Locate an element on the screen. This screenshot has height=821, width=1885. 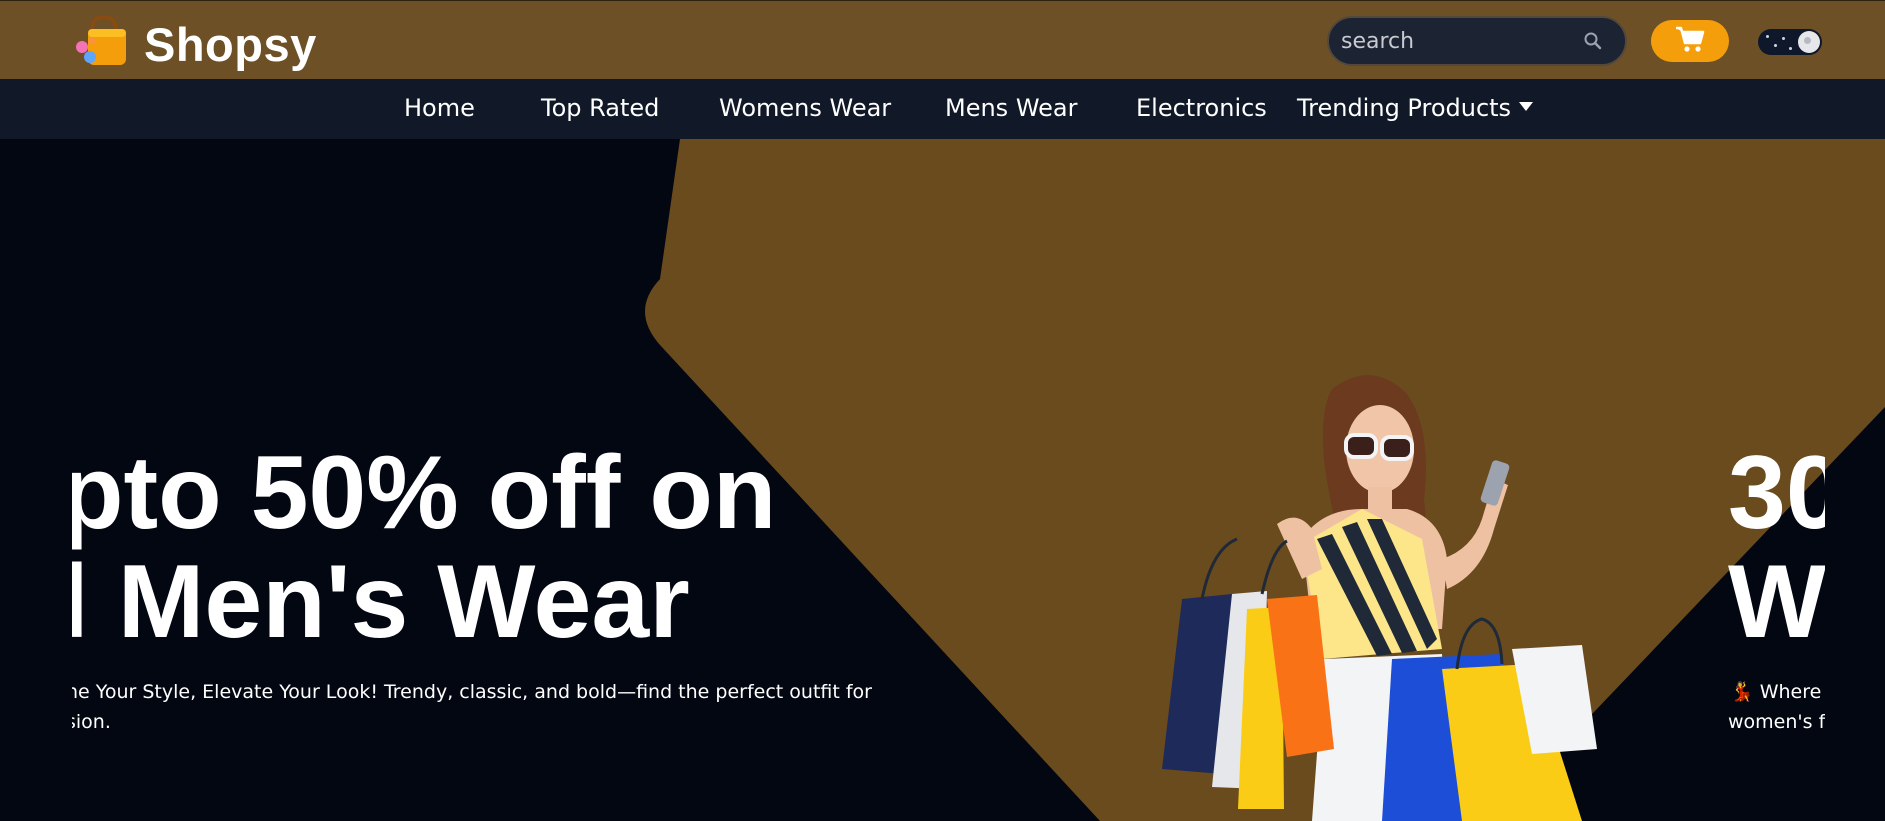
slide-2-headline-line2: W is located at coordinates (1776, 602).